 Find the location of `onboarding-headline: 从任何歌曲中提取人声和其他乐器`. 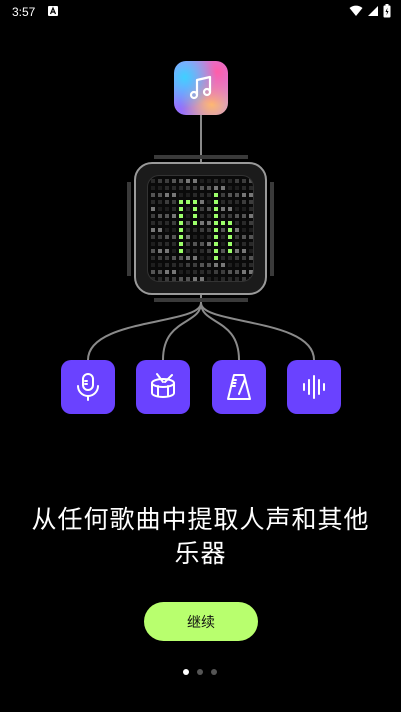

onboarding-headline: 从任何歌曲中提取人声和其他乐器 is located at coordinates (200, 536).